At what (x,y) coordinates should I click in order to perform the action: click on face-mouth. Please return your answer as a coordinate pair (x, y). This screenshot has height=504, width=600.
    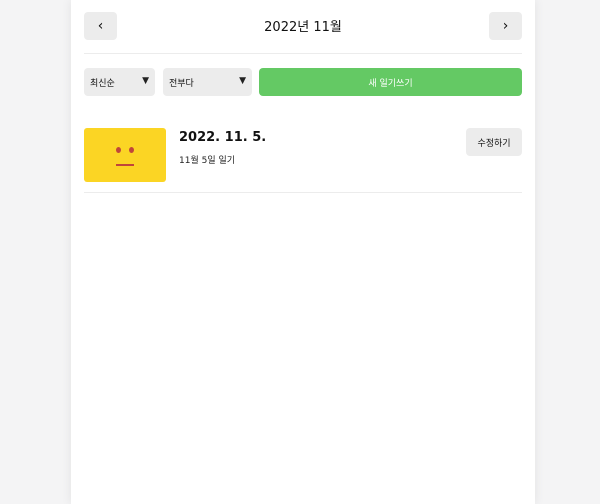
    Looking at the image, I should click on (125, 165).